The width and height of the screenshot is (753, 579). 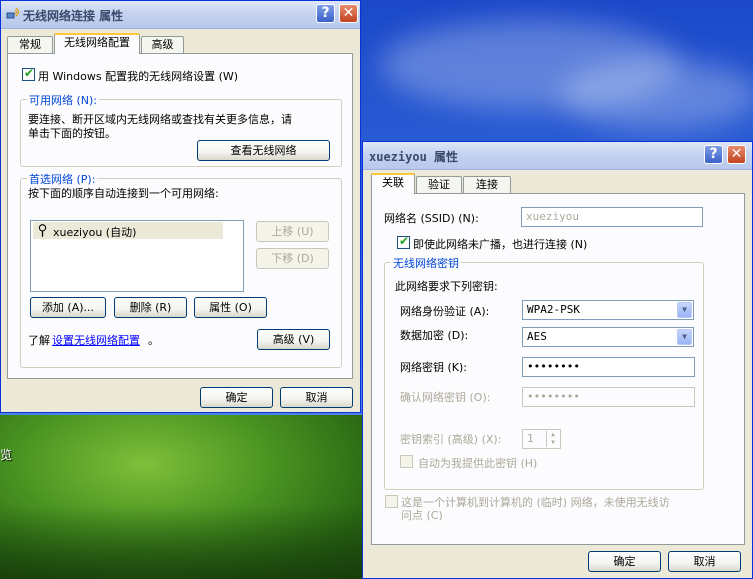 I want to click on move-down-button: 下移 (D), so click(x=292, y=258).